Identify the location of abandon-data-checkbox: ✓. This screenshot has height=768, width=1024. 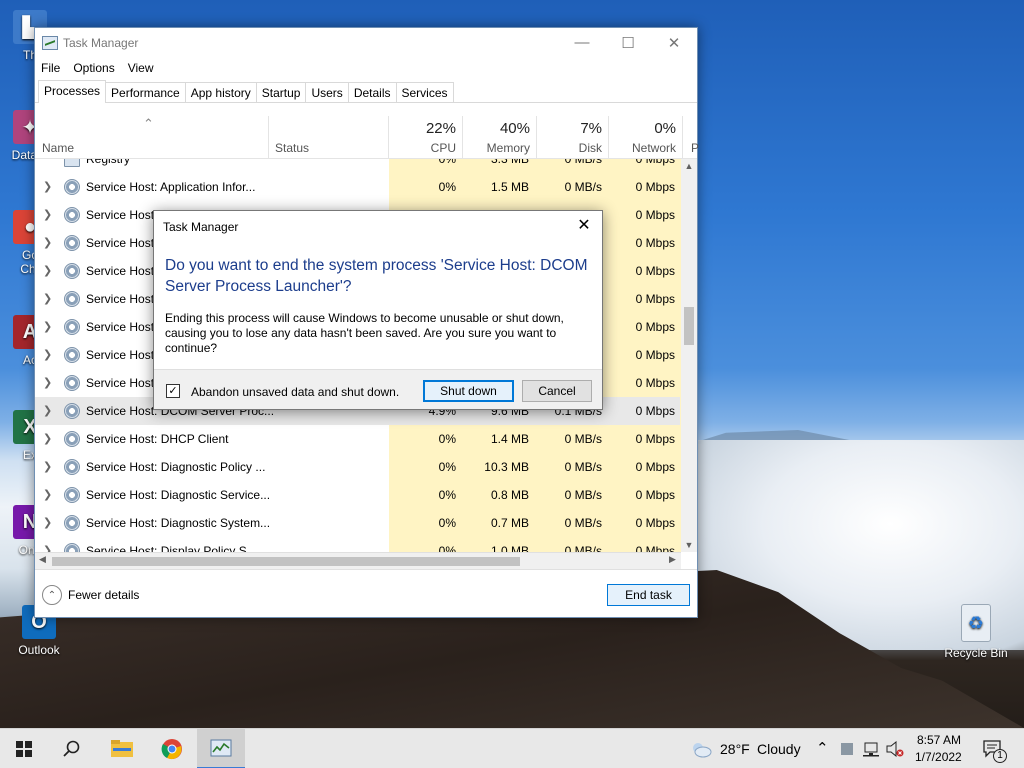
(173, 391).